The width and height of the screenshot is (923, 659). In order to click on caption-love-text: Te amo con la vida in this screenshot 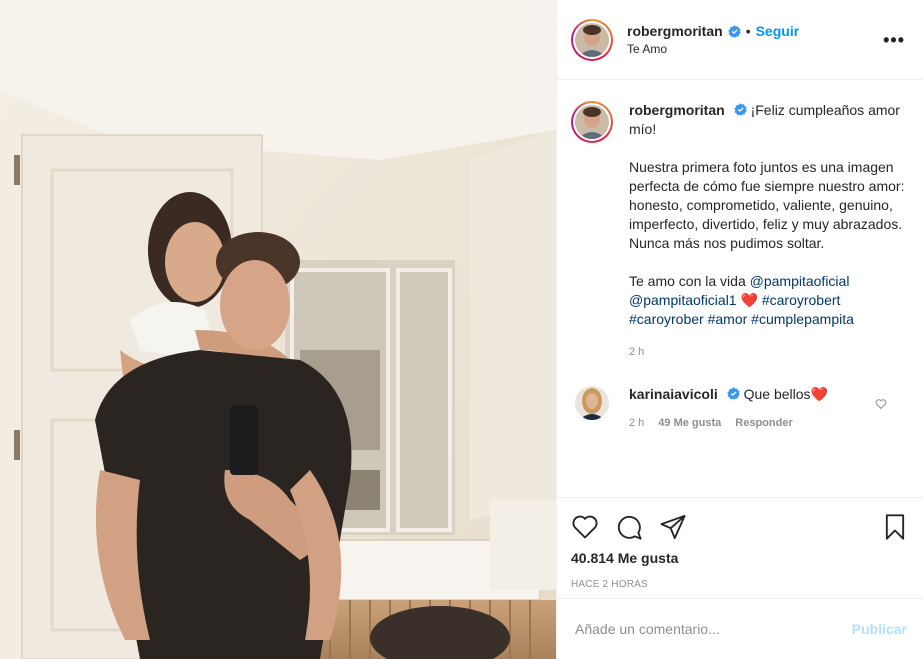, I will do `click(689, 281)`.